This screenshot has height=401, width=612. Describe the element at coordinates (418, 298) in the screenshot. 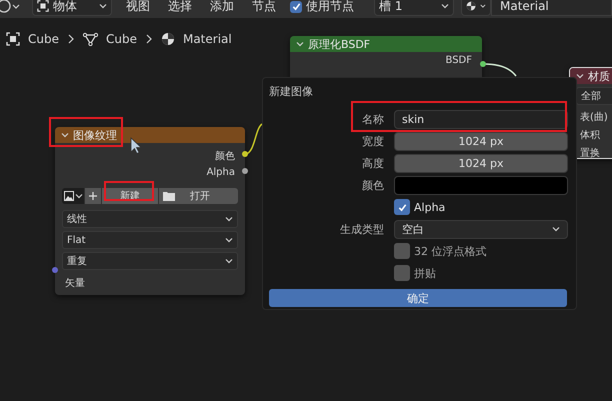

I see `confirm-button: 确定` at that location.